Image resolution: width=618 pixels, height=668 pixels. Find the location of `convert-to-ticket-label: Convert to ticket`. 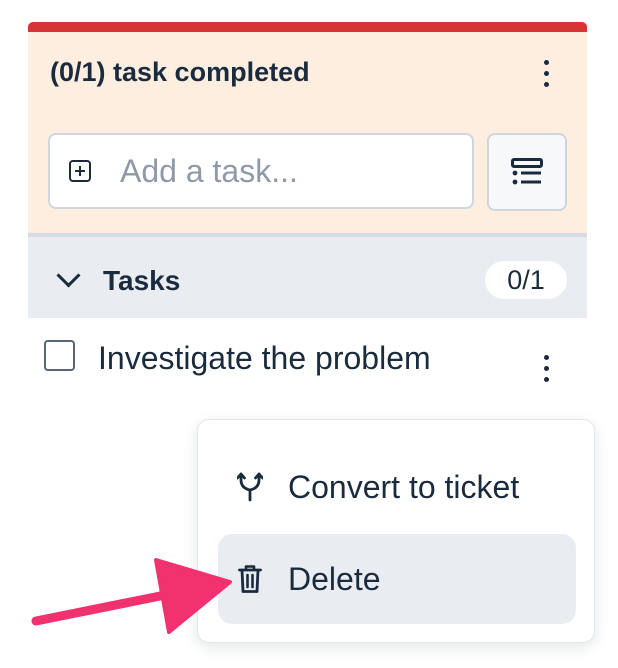

convert-to-ticket-label: Convert to ticket is located at coordinates (404, 486).